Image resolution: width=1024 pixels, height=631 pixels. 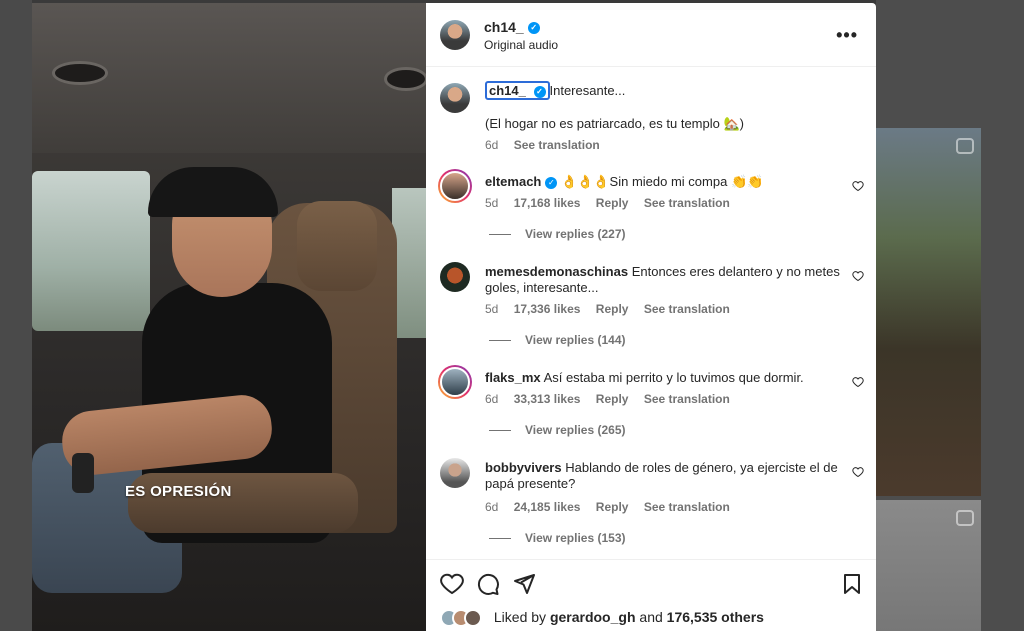 I want to click on comment-icon, so click(x=488, y=584).